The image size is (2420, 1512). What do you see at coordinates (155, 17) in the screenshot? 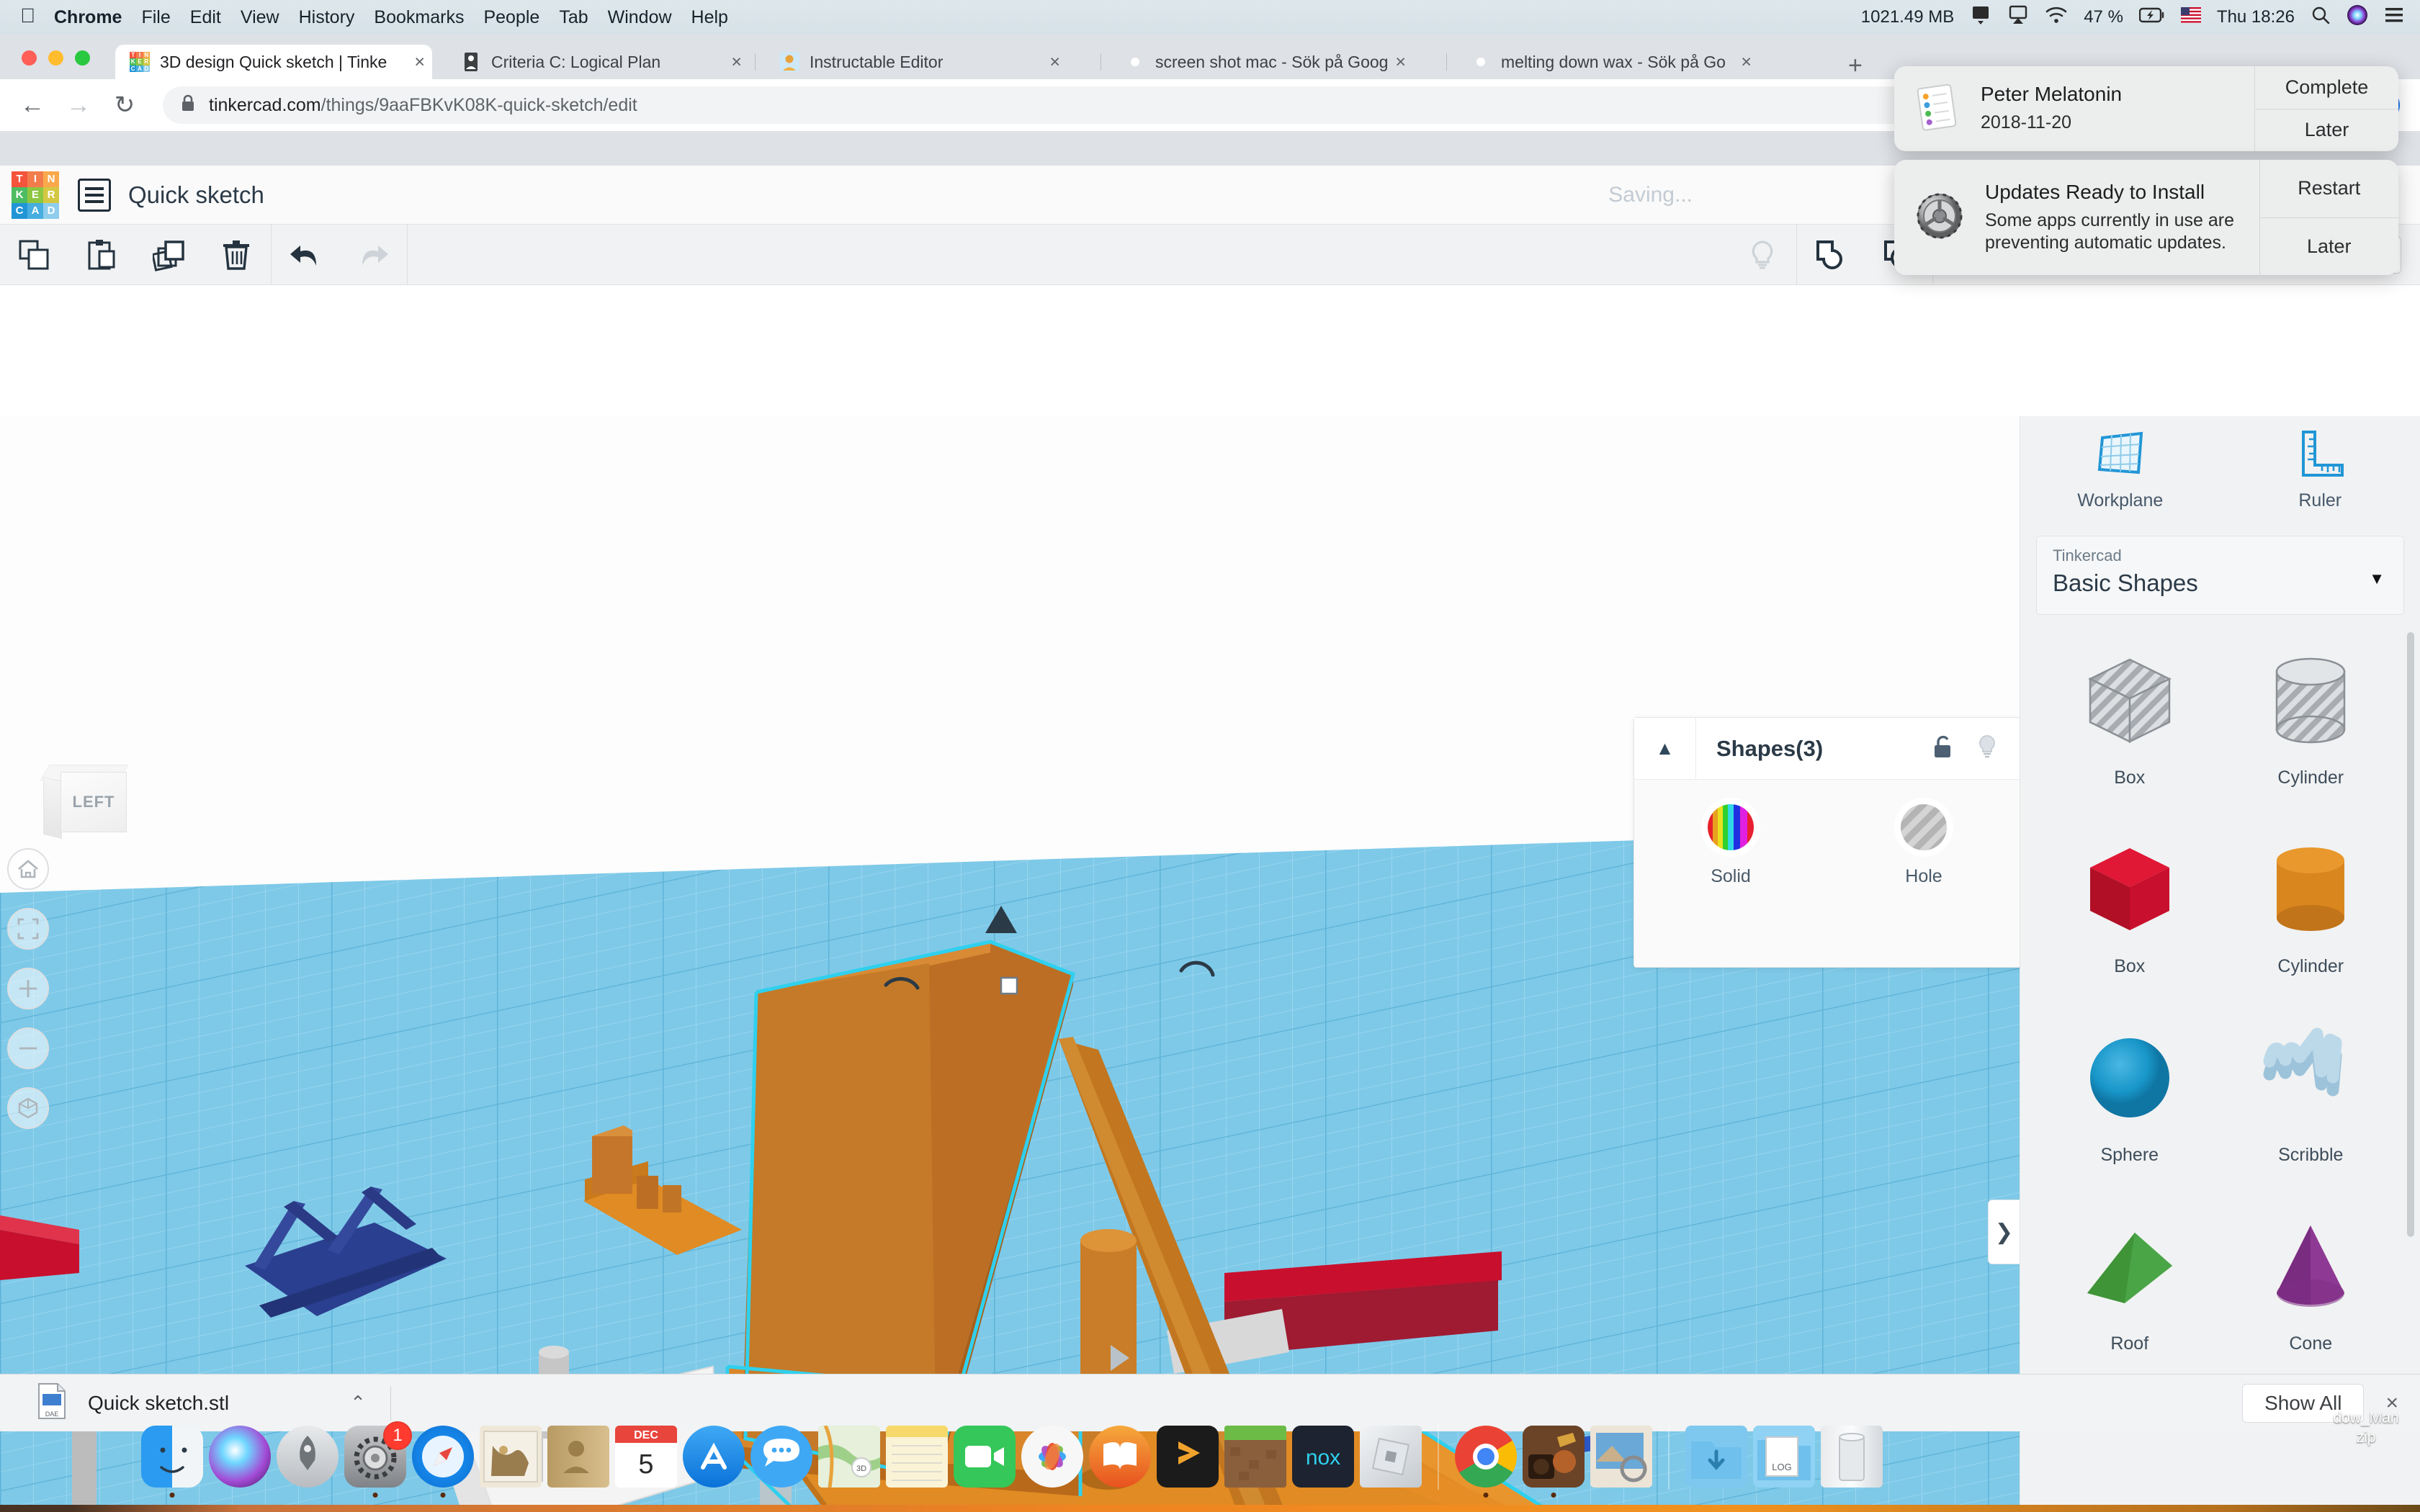
I see `menu-file: File` at bounding box center [155, 17].